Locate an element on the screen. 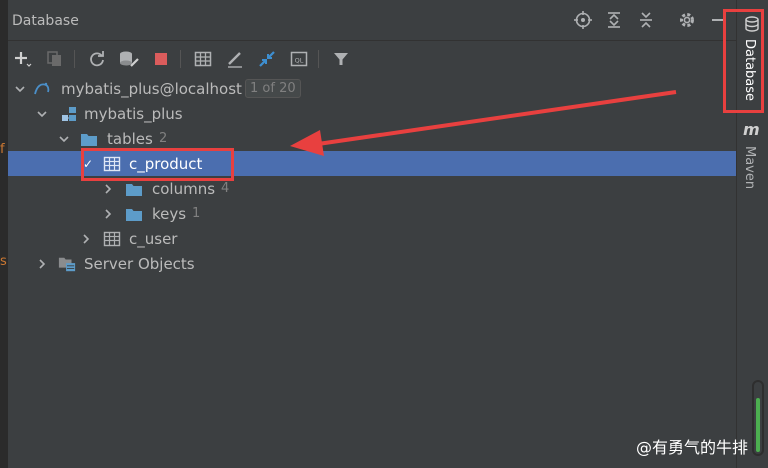  scrollbar-thumb is located at coordinates (758, 425).